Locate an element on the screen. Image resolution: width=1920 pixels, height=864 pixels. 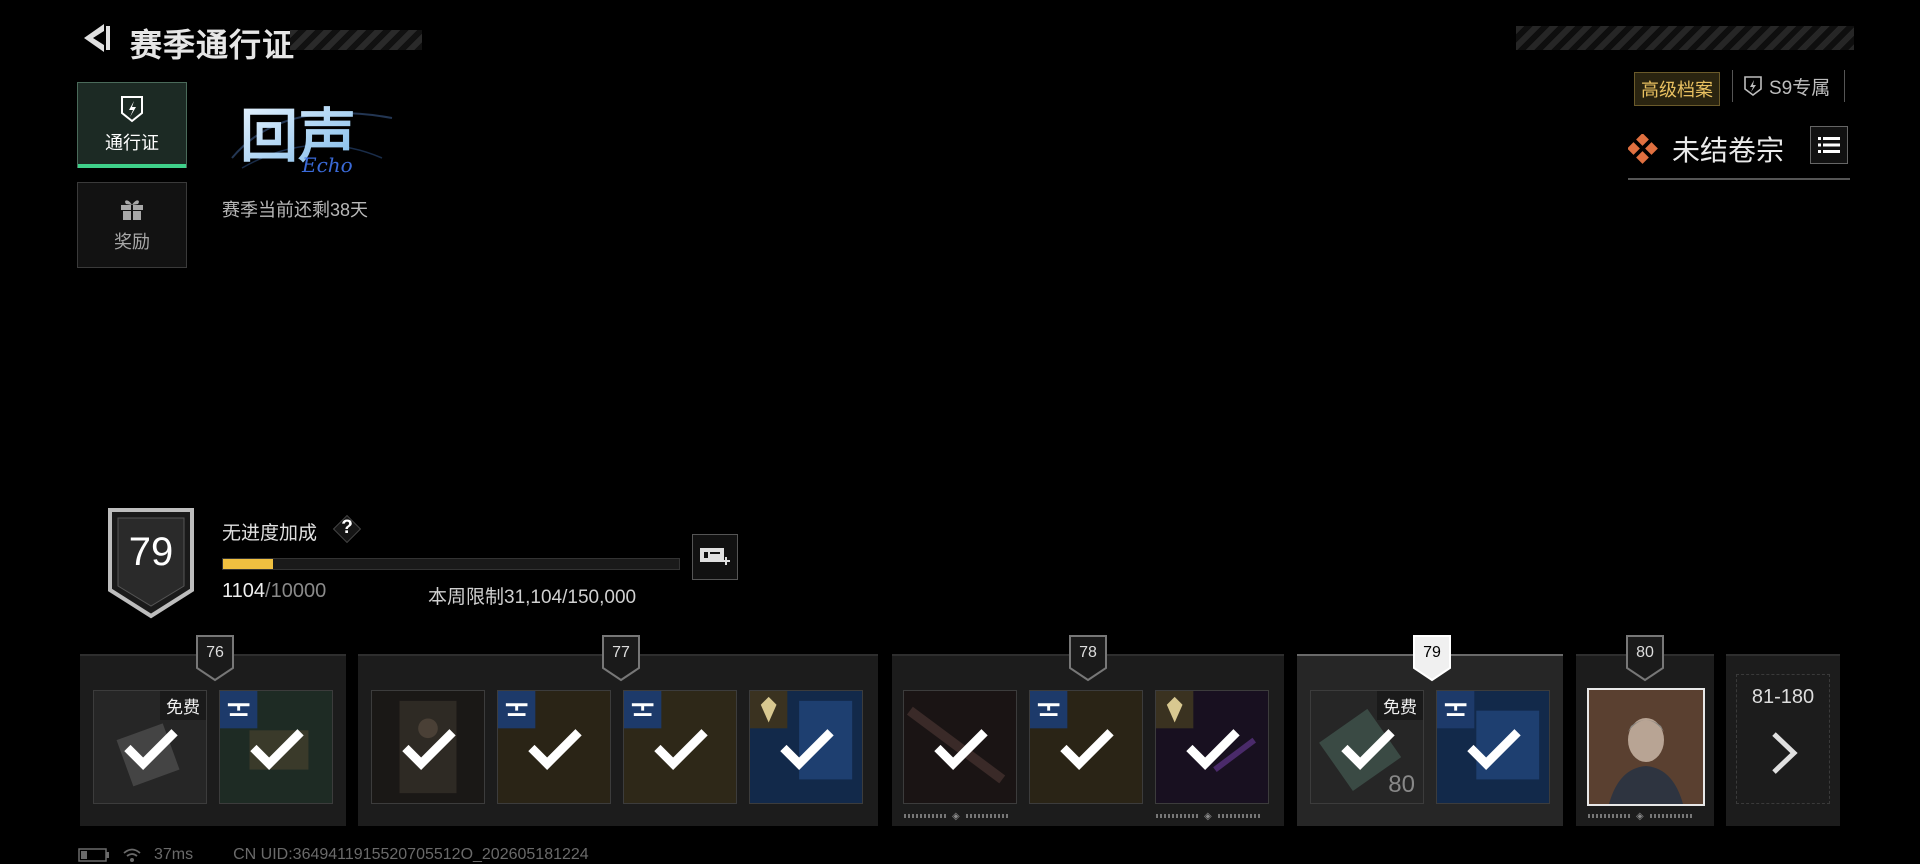
tier-level: 79 is located at coordinates (1432, 652).